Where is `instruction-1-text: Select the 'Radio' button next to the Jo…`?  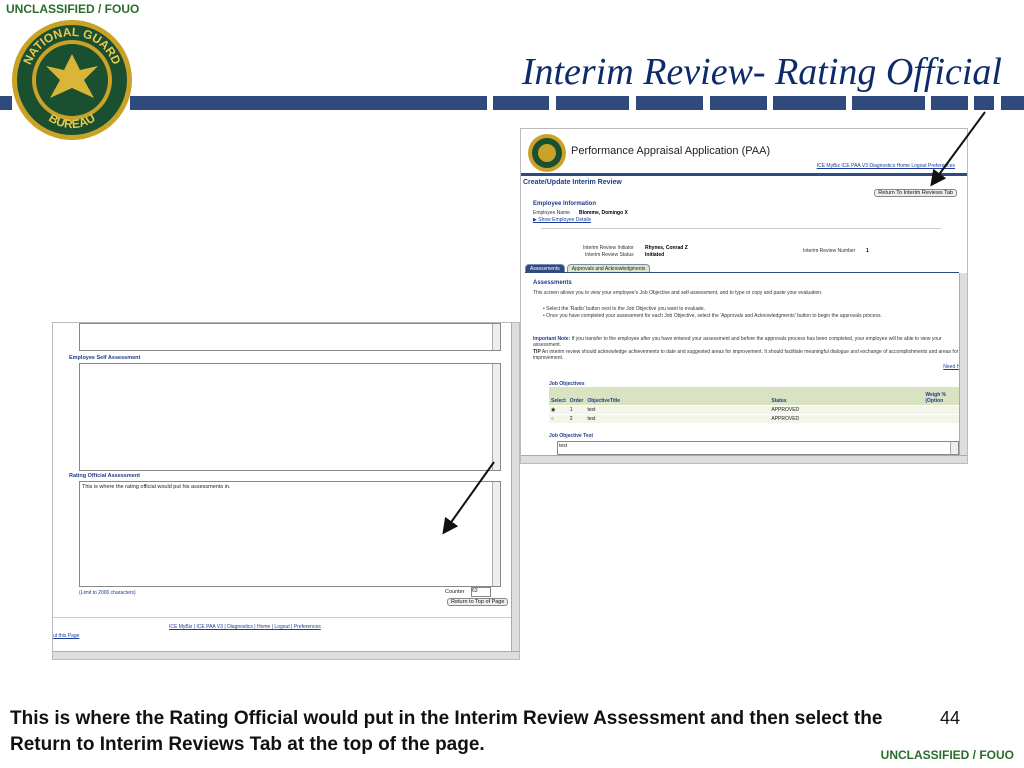 instruction-1-text: Select the 'Radio' button next to the Jo… is located at coordinates (626, 309).